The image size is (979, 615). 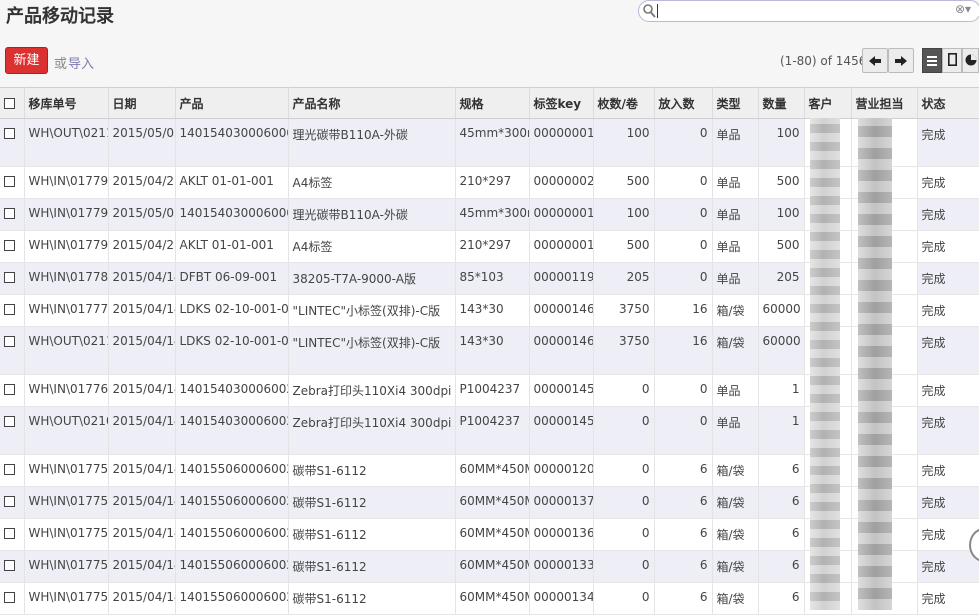 I want to click on tag-key-cell: 00000145, so click(x=561, y=430).